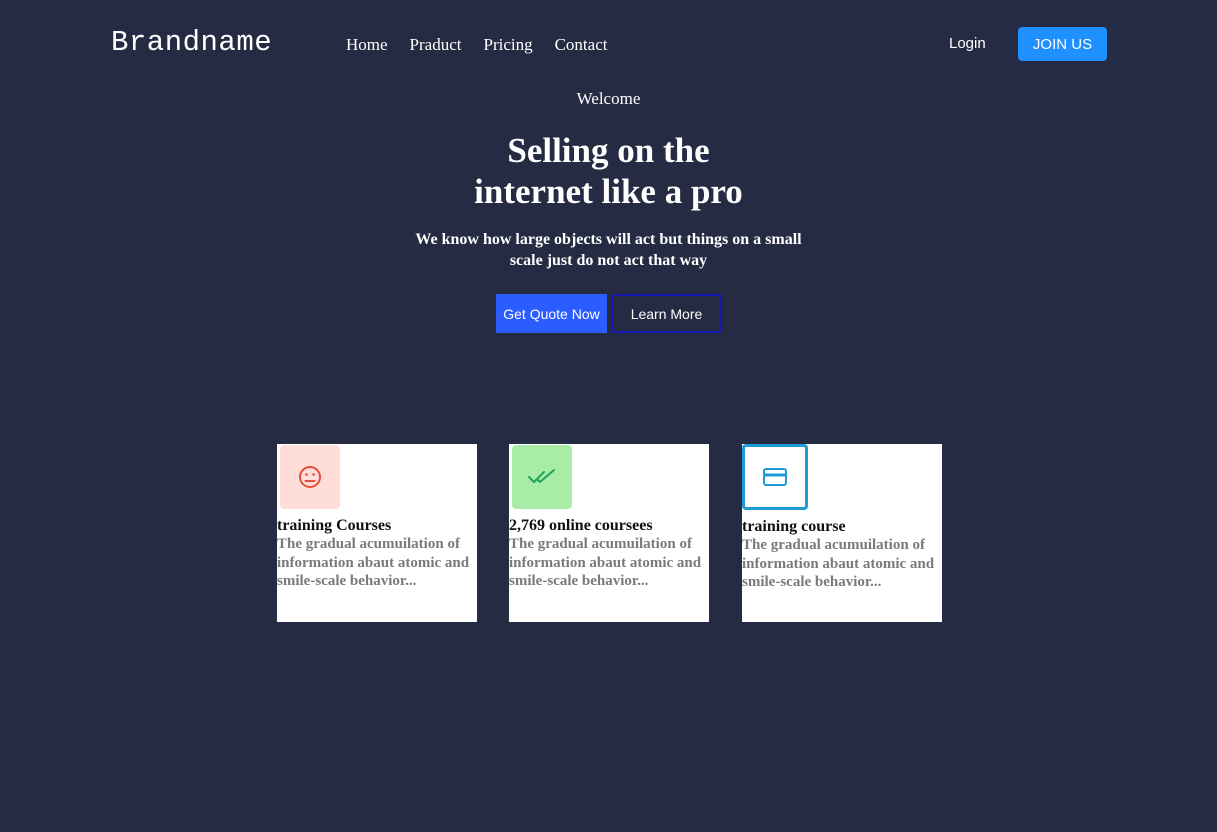 Image resolution: width=1217 pixels, height=832 pixels. I want to click on main-nav: Home Praduct Pricing Contact, so click(476, 45).